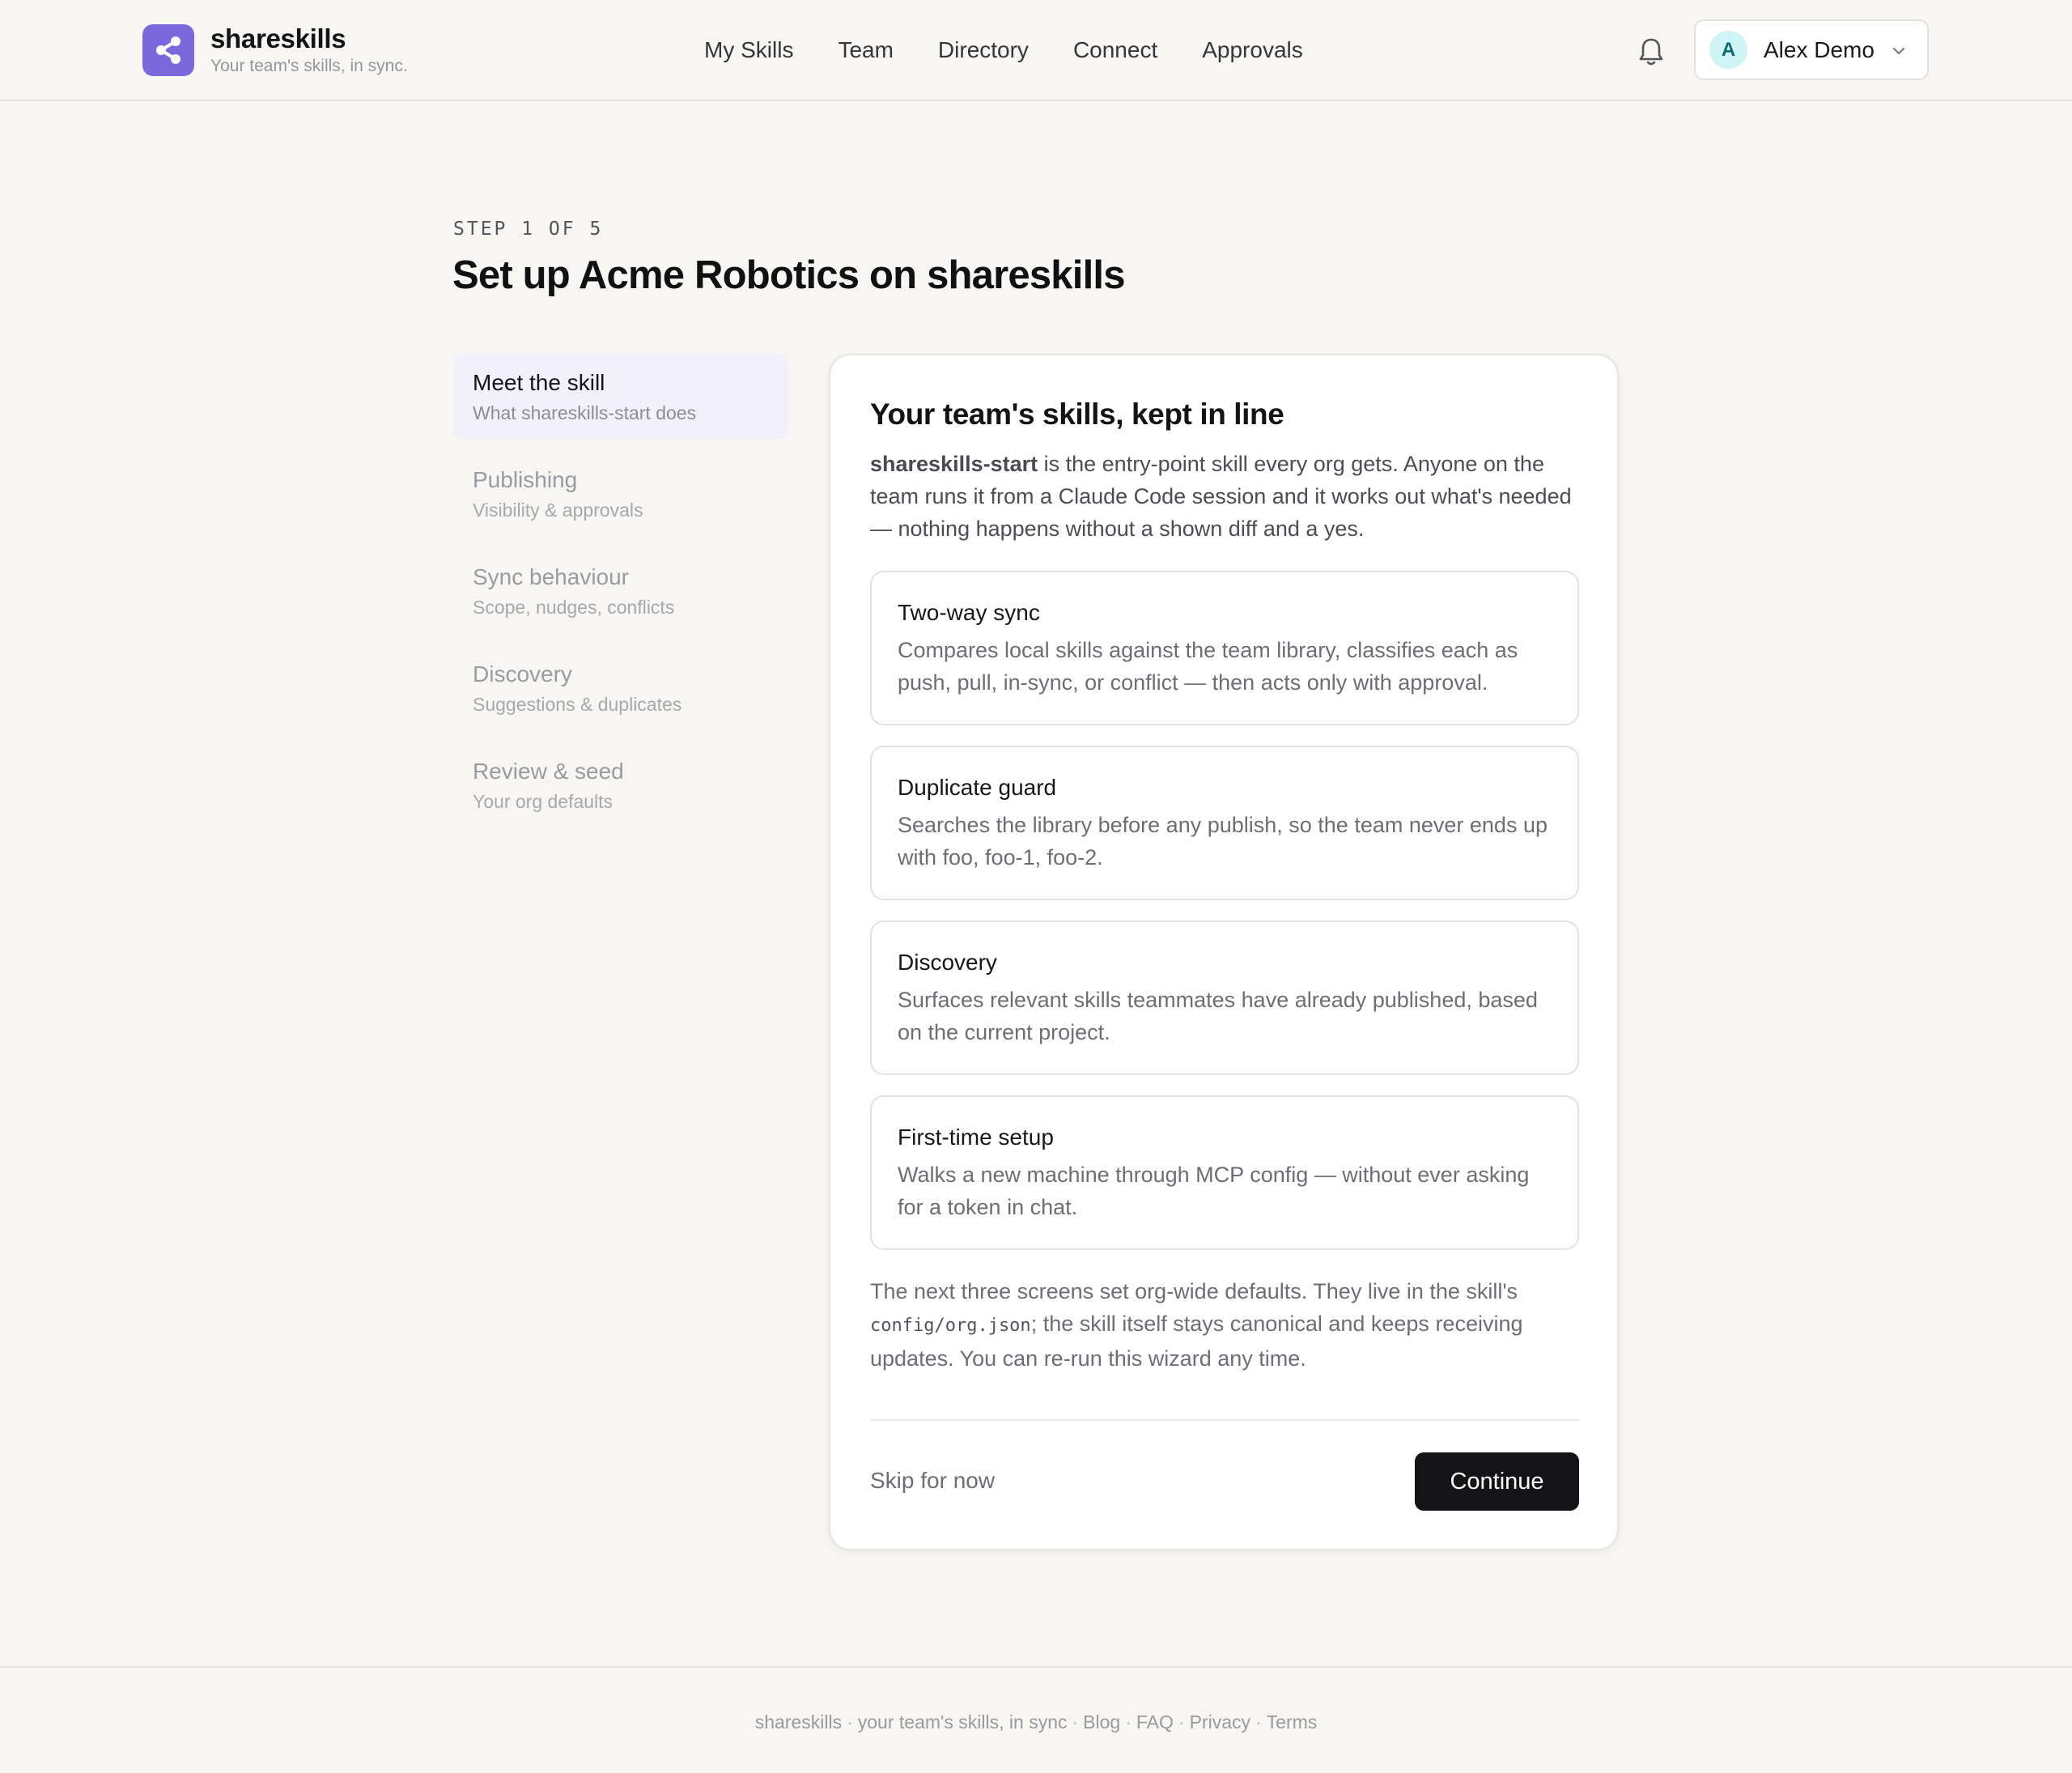  Describe the element at coordinates (983, 50) in the screenshot. I see `nav-directory: Directory` at that location.